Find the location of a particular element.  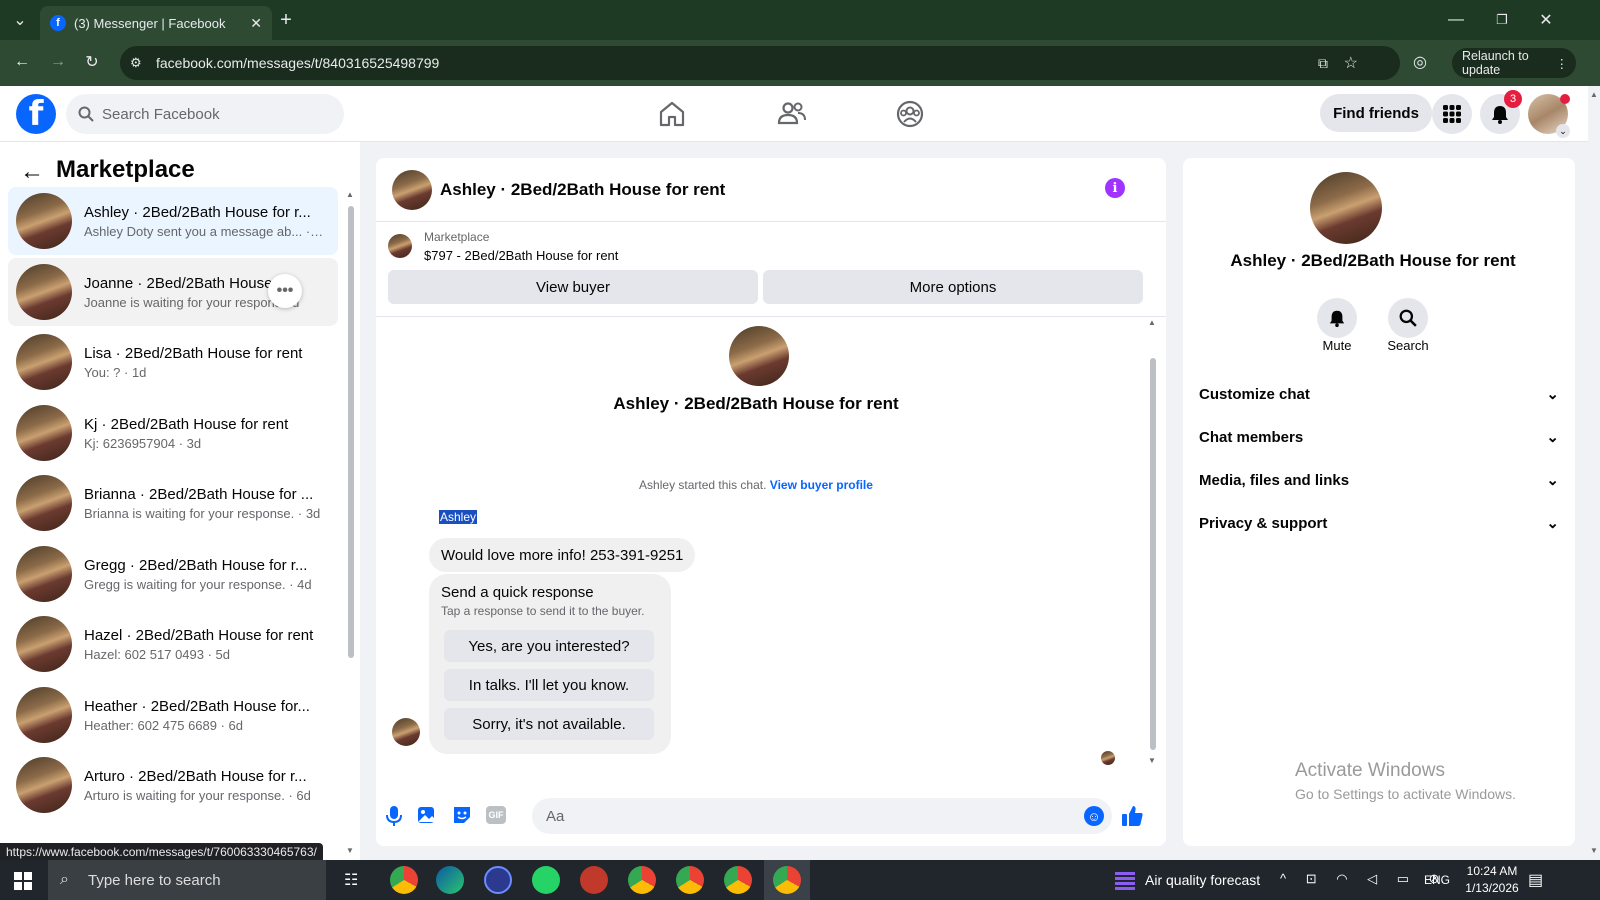

gif-icon: GIF is located at coordinates (496, 815).